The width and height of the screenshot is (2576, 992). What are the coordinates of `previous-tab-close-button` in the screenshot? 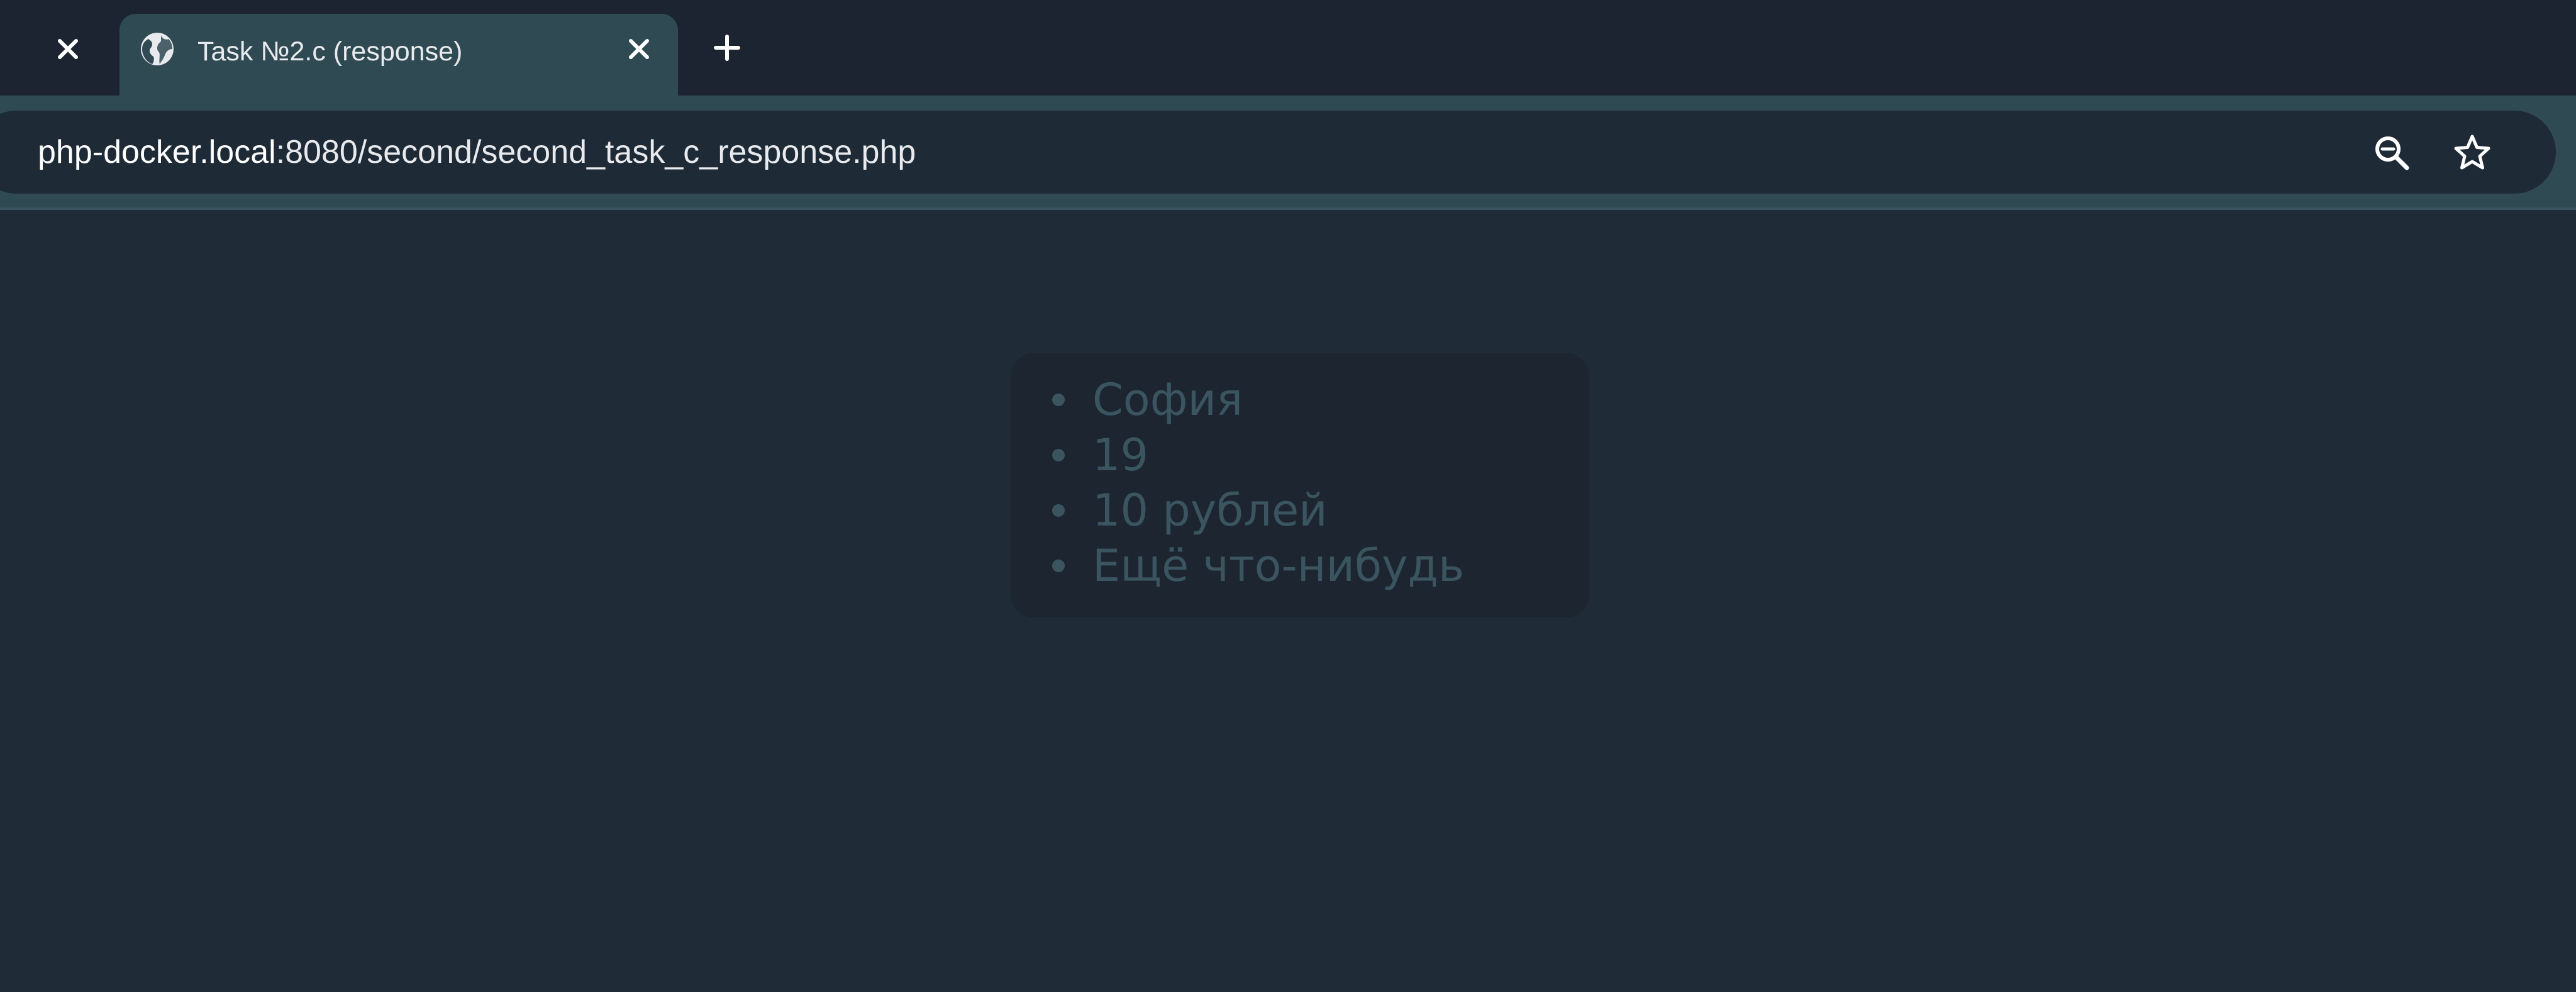 It's located at (68, 49).